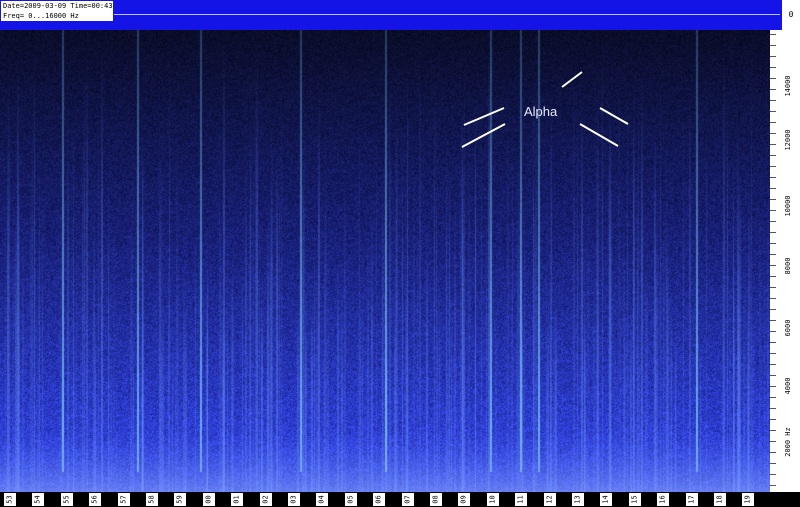 The image size is (800, 507). I want to click on frequency-tick-label: 2000 Hz, so click(788, 442).